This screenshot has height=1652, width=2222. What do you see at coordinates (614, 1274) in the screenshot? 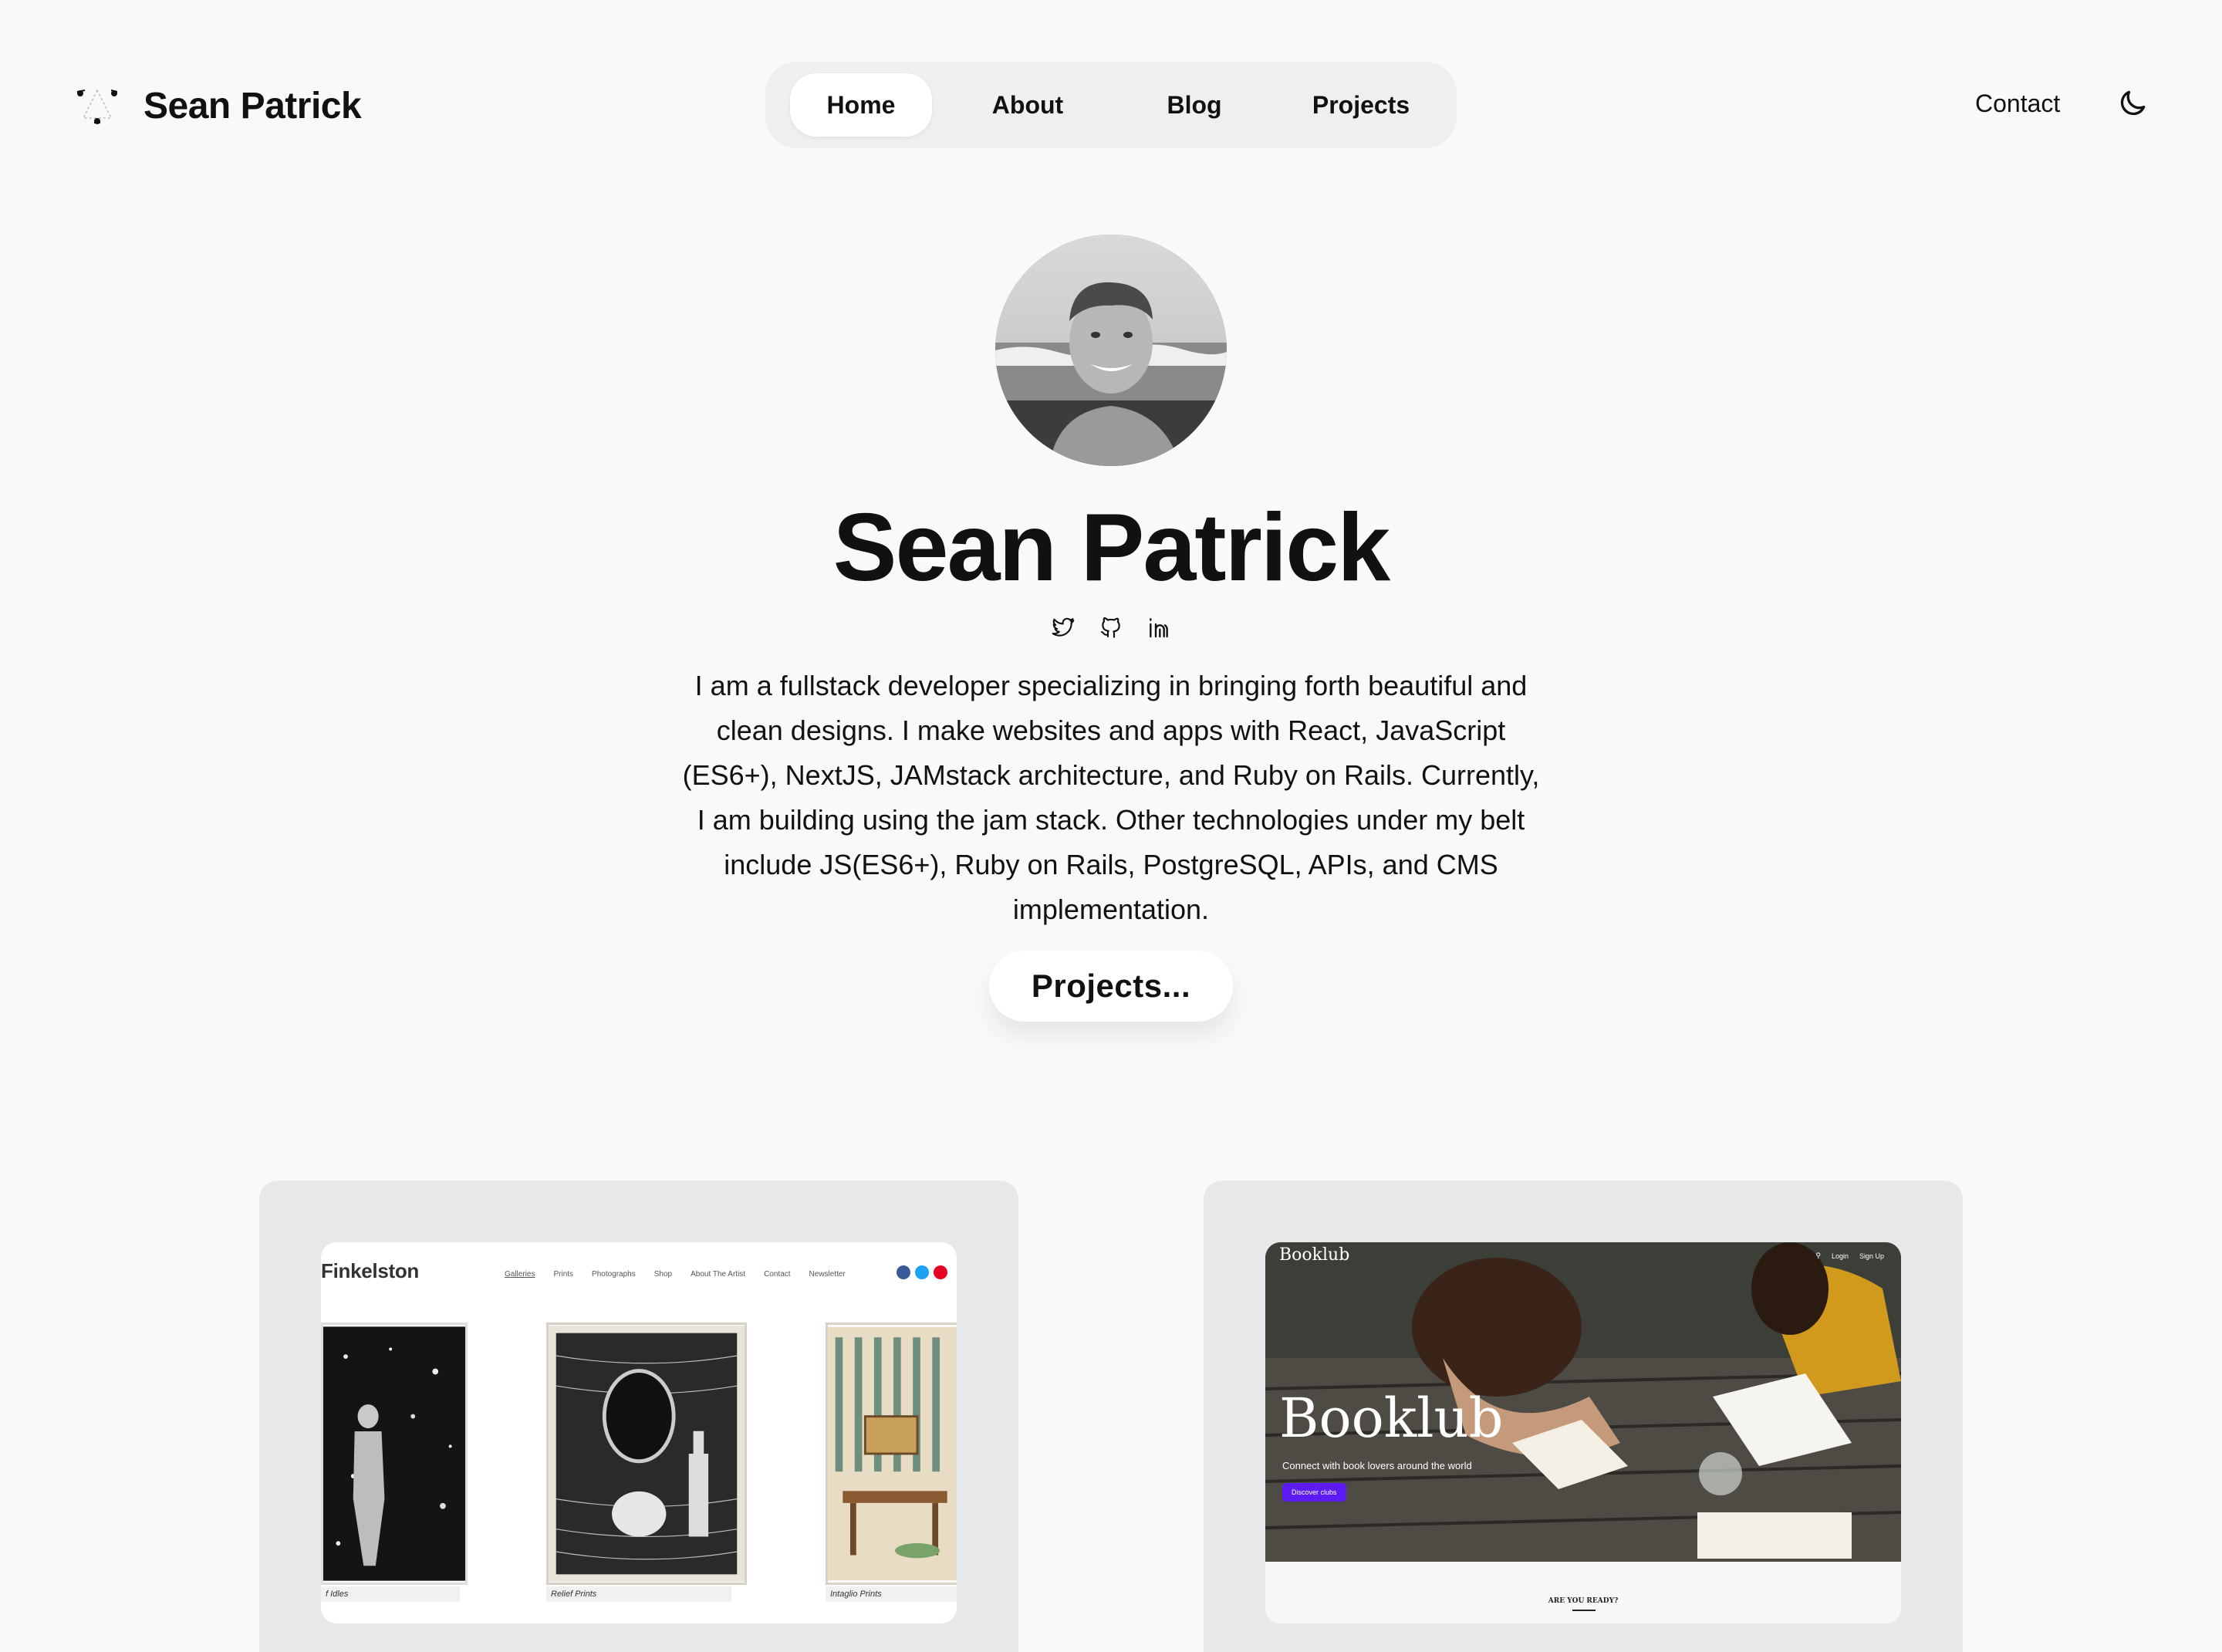
I see `site-nav-item: Photographs` at bounding box center [614, 1274].